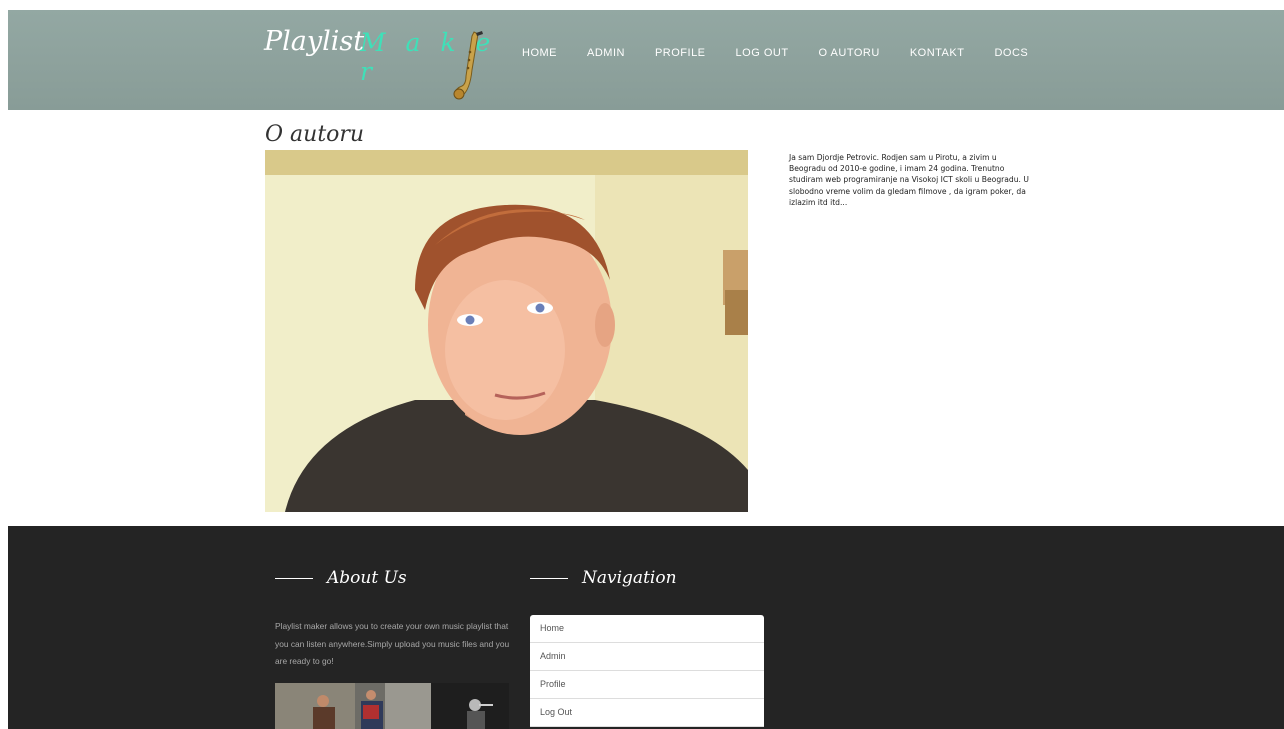 This screenshot has height=729, width=1284. I want to click on nav-kontakt: KONTAKT, so click(937, 53).